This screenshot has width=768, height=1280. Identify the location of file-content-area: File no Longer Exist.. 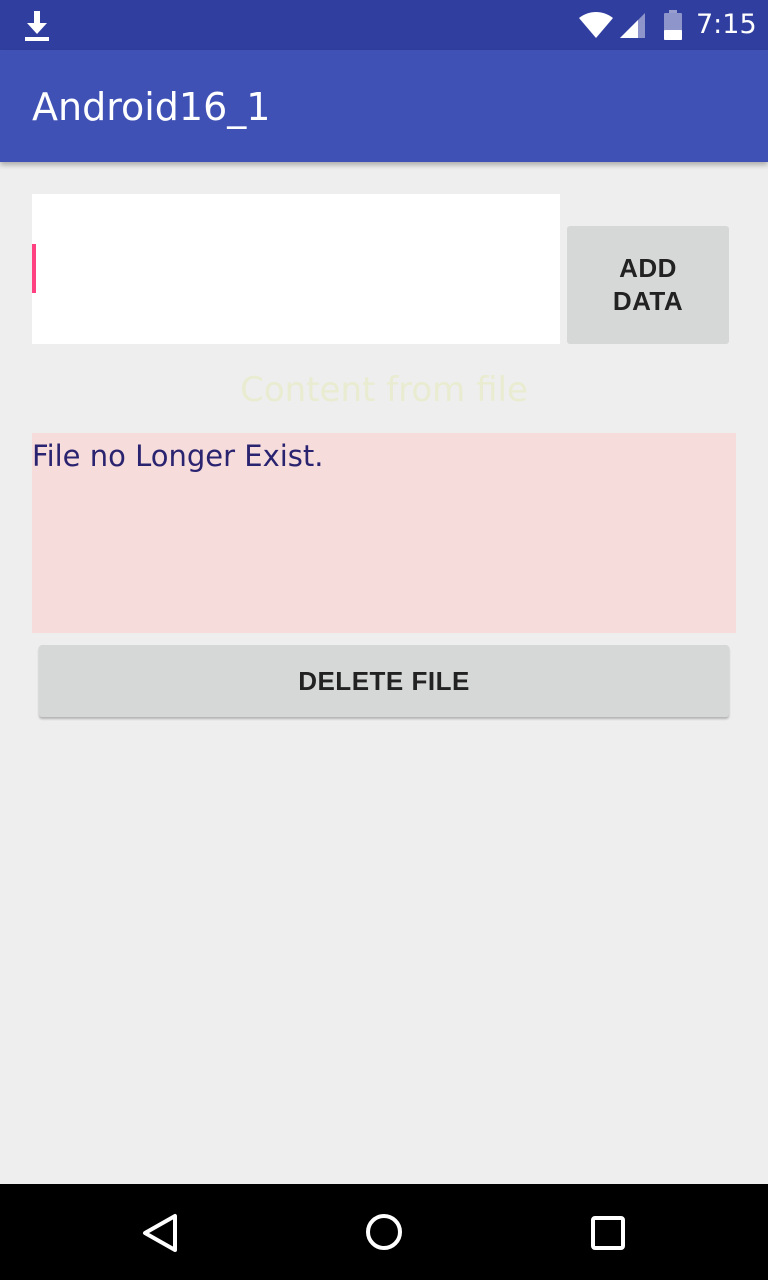
(384, 533).